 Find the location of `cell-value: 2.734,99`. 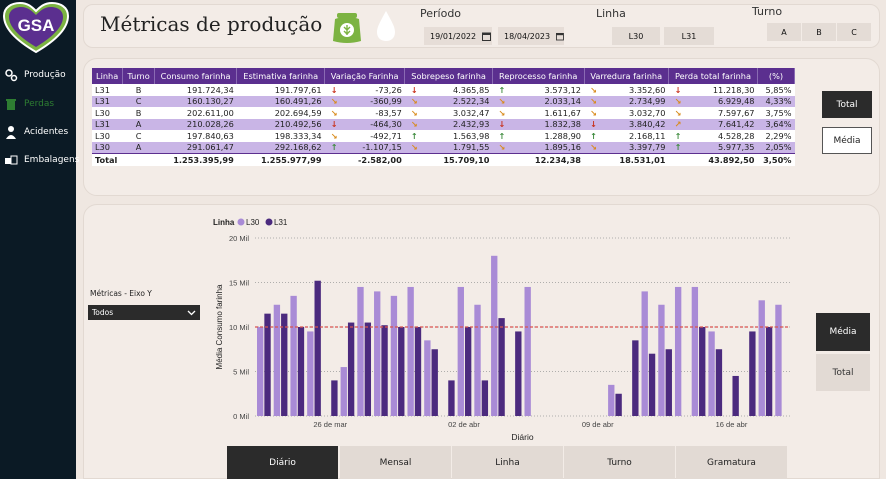

cell-value: 2.734,99 is located at coordinates (647, 101).